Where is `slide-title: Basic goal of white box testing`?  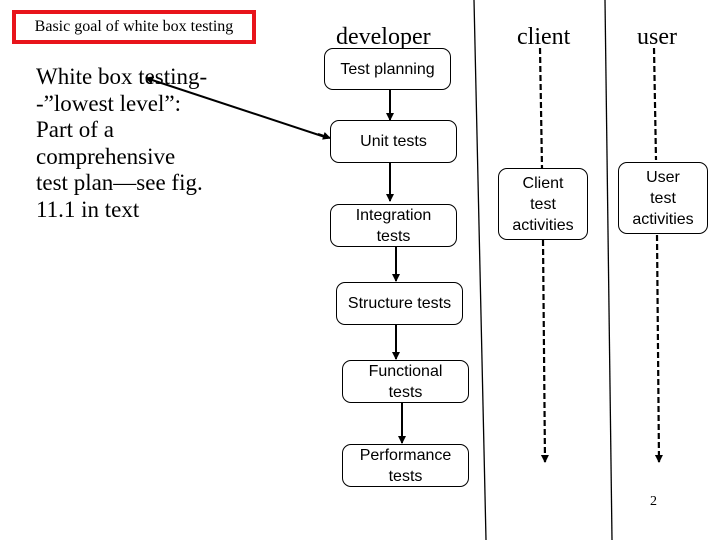
slide-title: Basic goal of white box testing is located at coordinates (134, 26).